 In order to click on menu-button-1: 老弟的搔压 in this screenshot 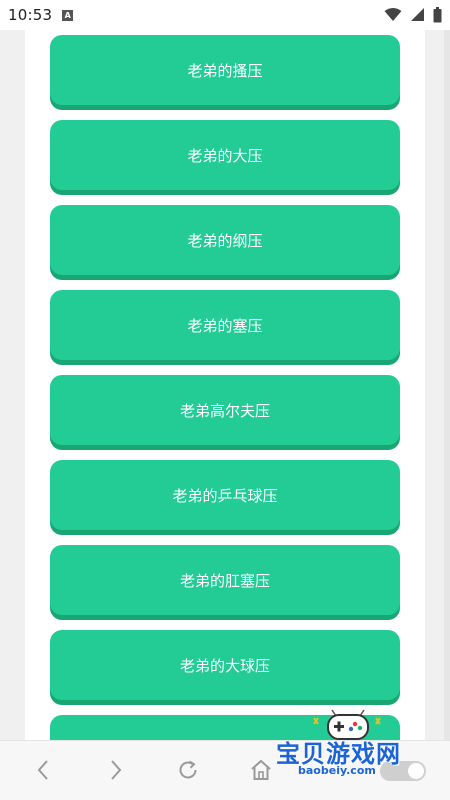, I will do `click(225, 70)`.